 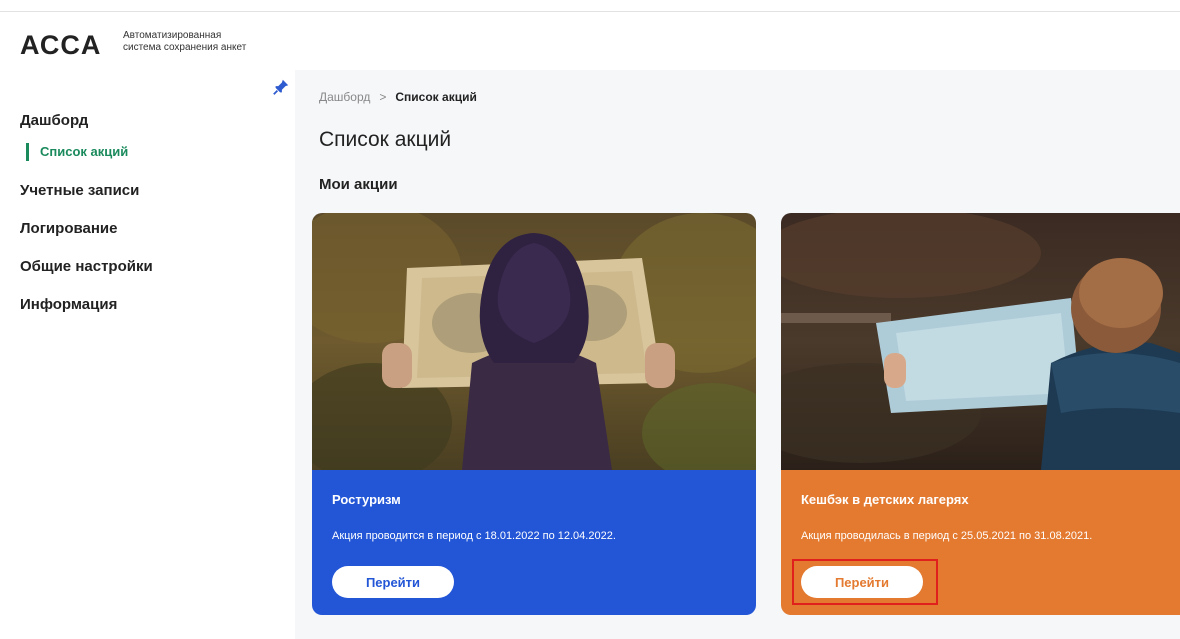 What do you see at coordinates (385, 139) in the screenshot?
I see `page-title: Список акций` at bounding box center [385, 139].